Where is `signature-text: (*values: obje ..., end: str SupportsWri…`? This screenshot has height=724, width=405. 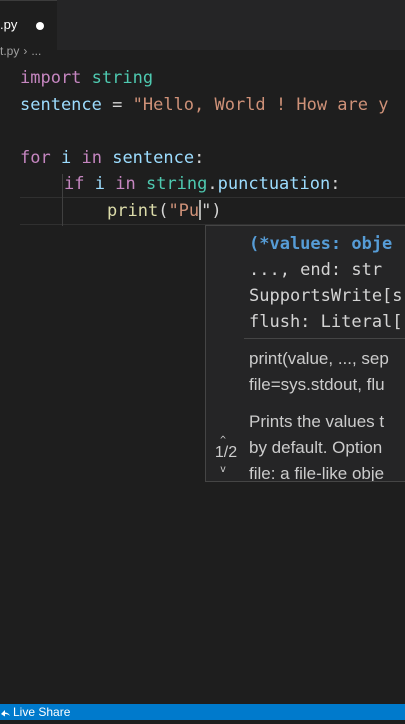
signature-text: (*values: obje ..., end: str SupportsWri… is located at coordinates (326, 283).